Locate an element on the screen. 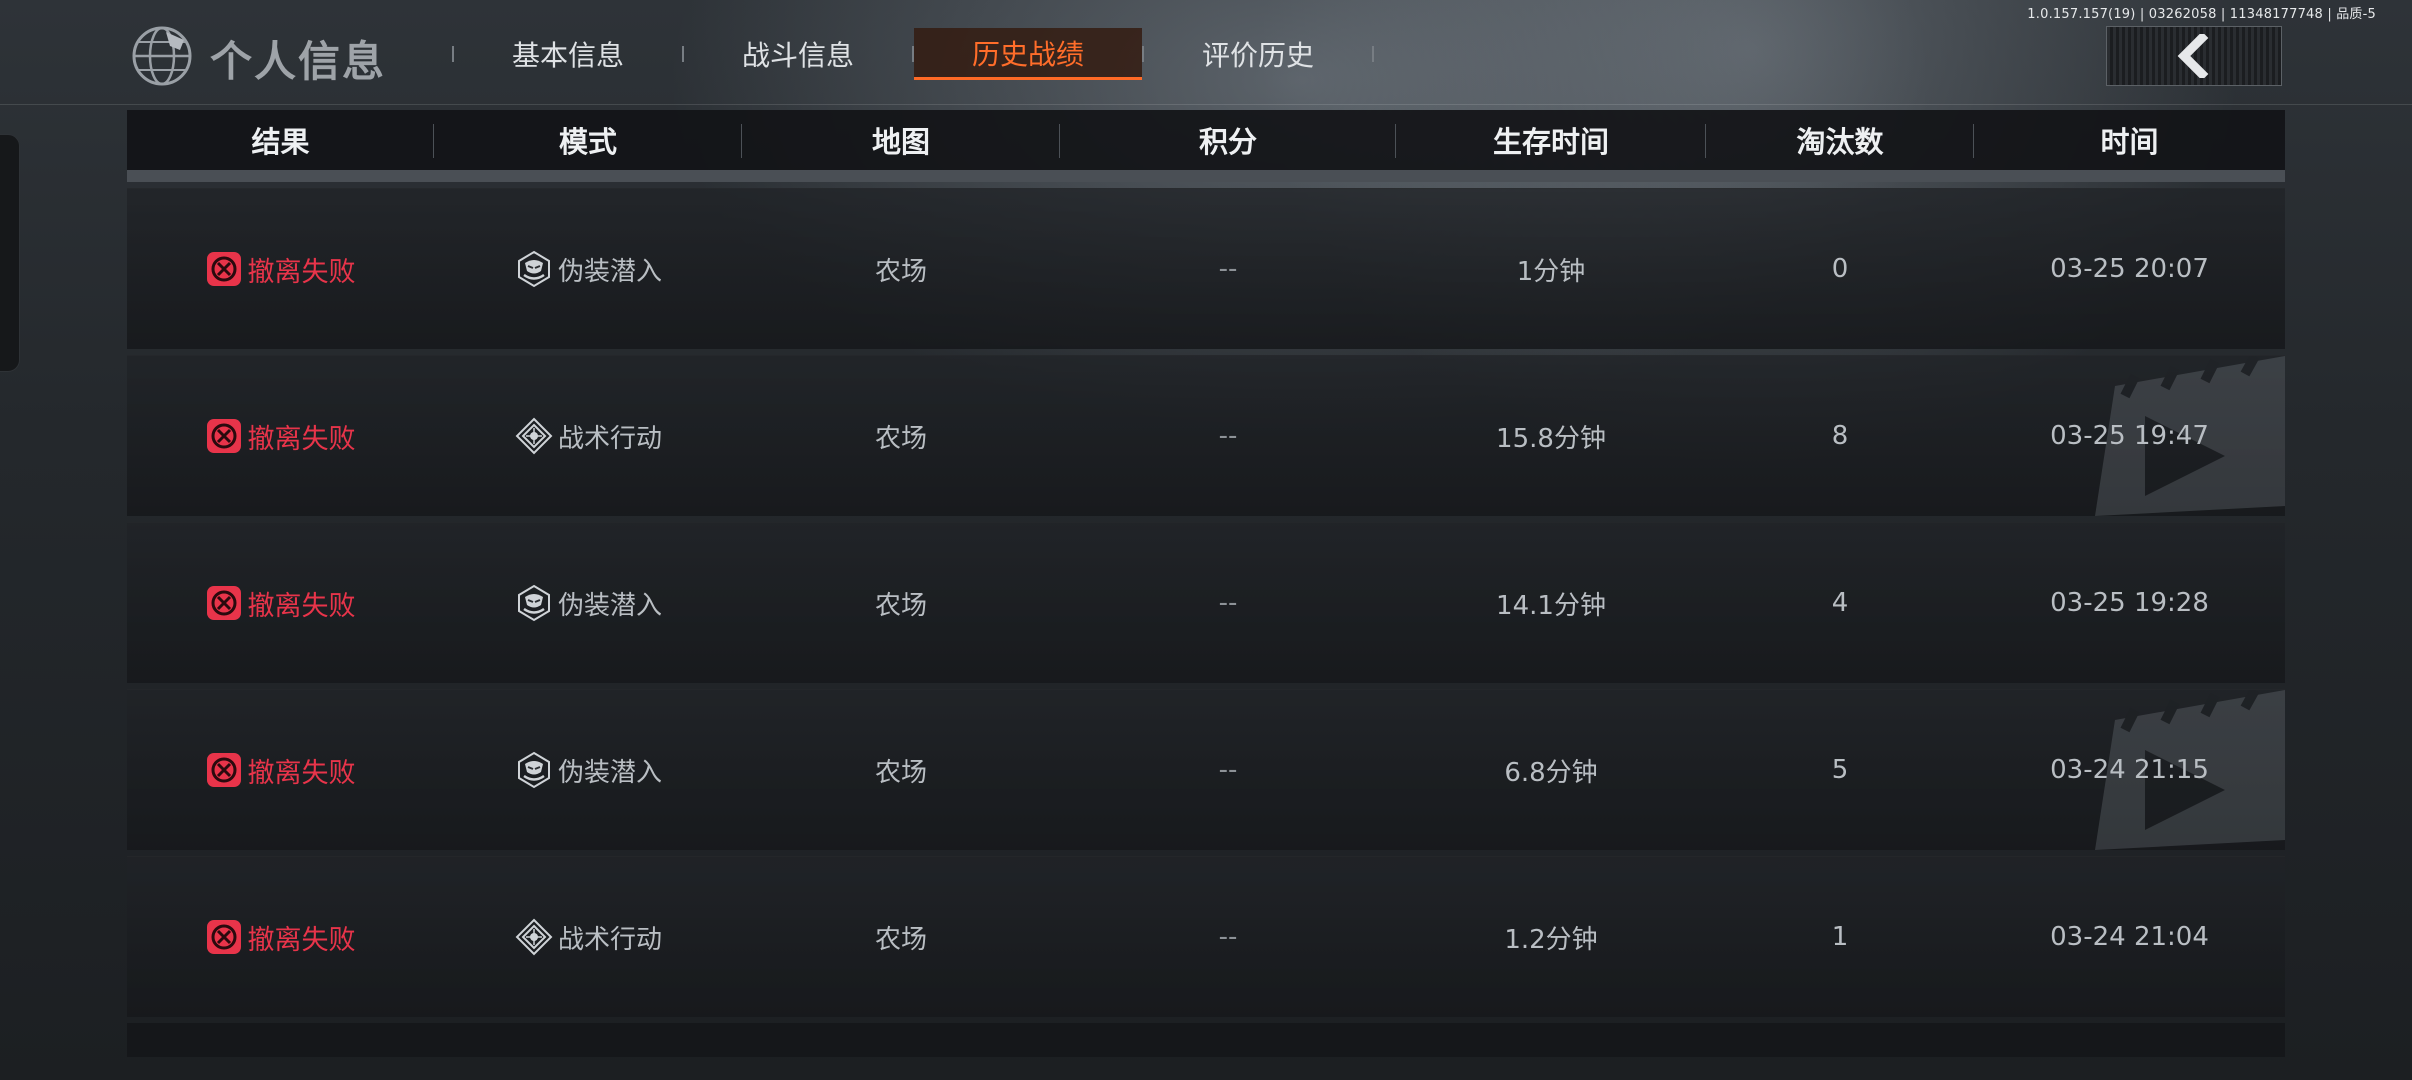  tab-battle-info: 战斗信息 is located at coordinates (798, 54).